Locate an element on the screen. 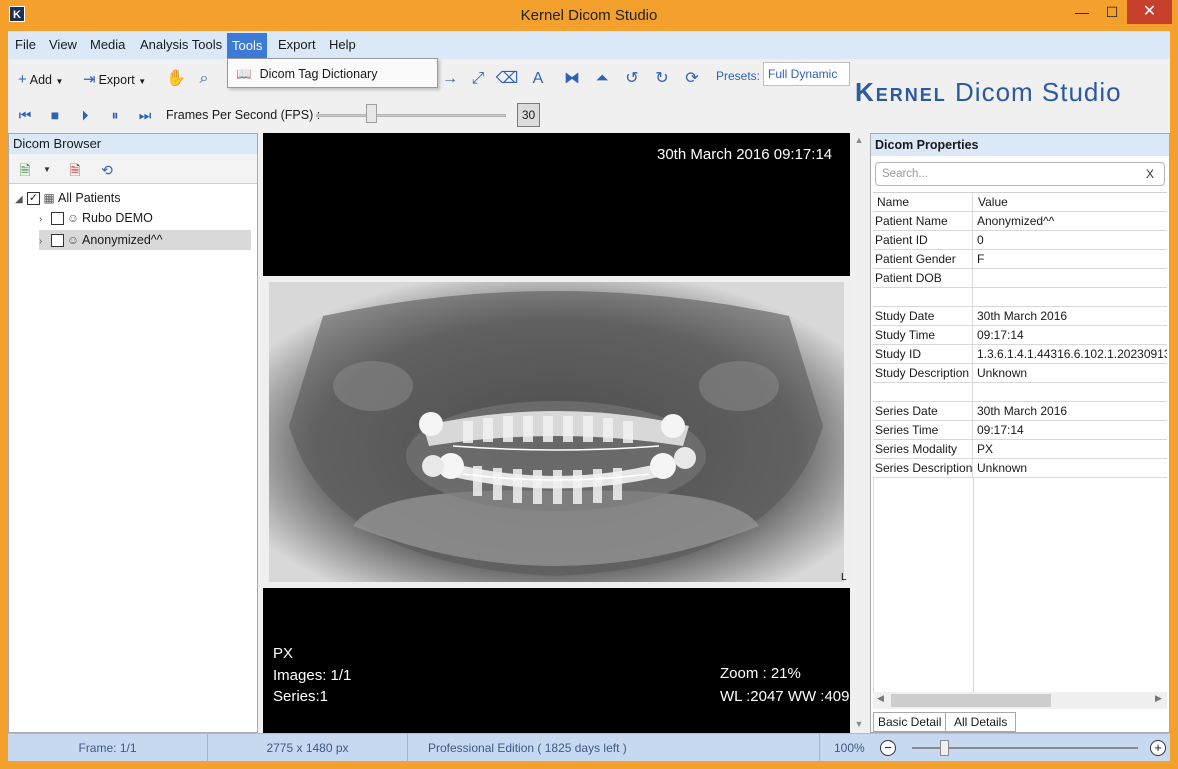  maximize-button: ☐ is located at coordinates (1112, 12).